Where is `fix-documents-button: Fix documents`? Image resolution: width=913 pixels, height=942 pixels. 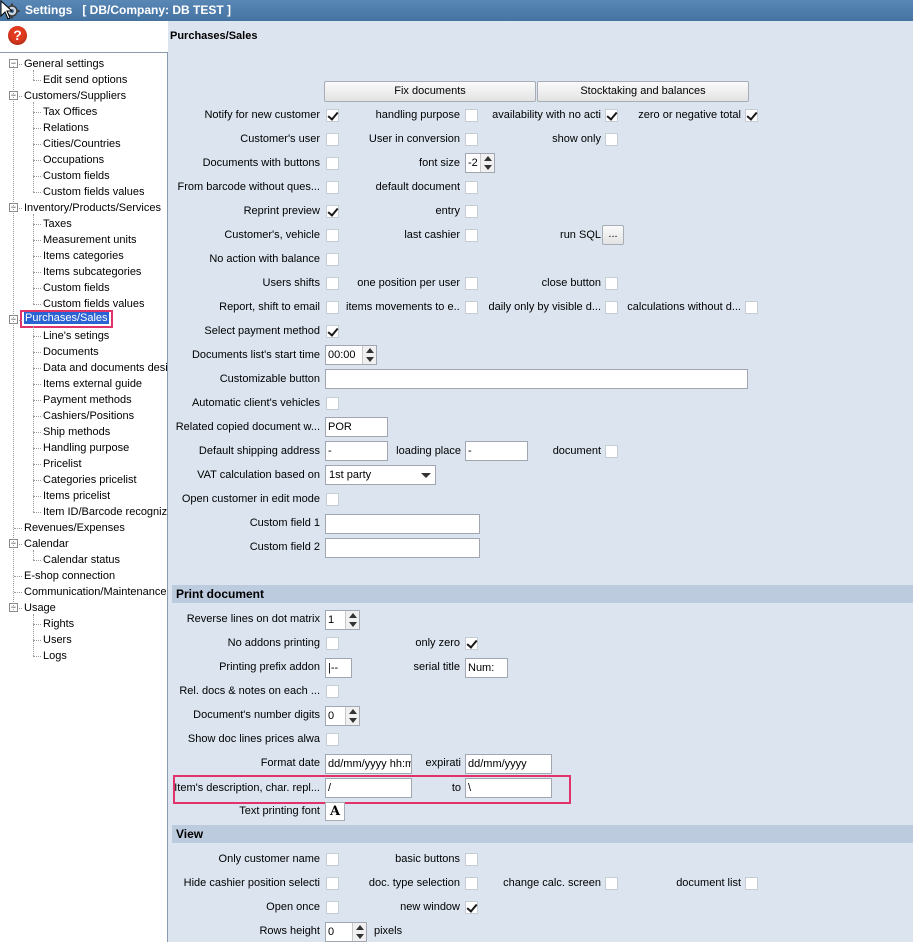
fix-documents-button: Fix documents is located at coordinates (430, 91).